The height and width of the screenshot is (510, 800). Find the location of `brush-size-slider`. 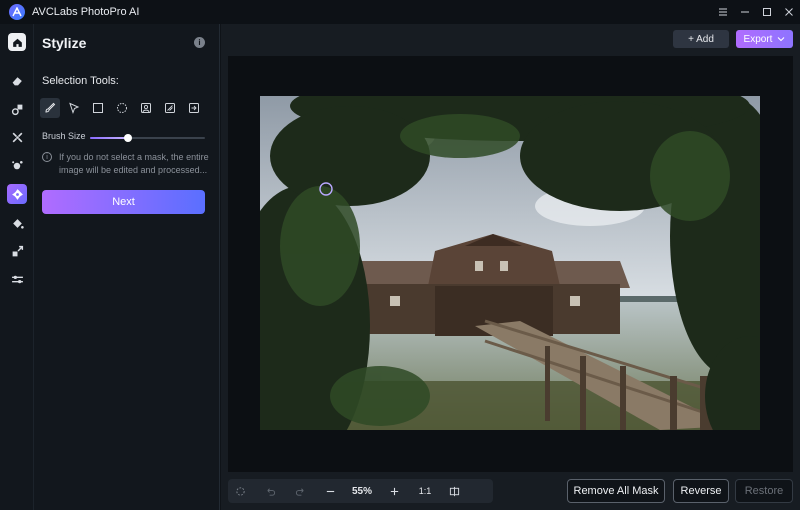

brush-size-slider is located at coordinates (147, 138).